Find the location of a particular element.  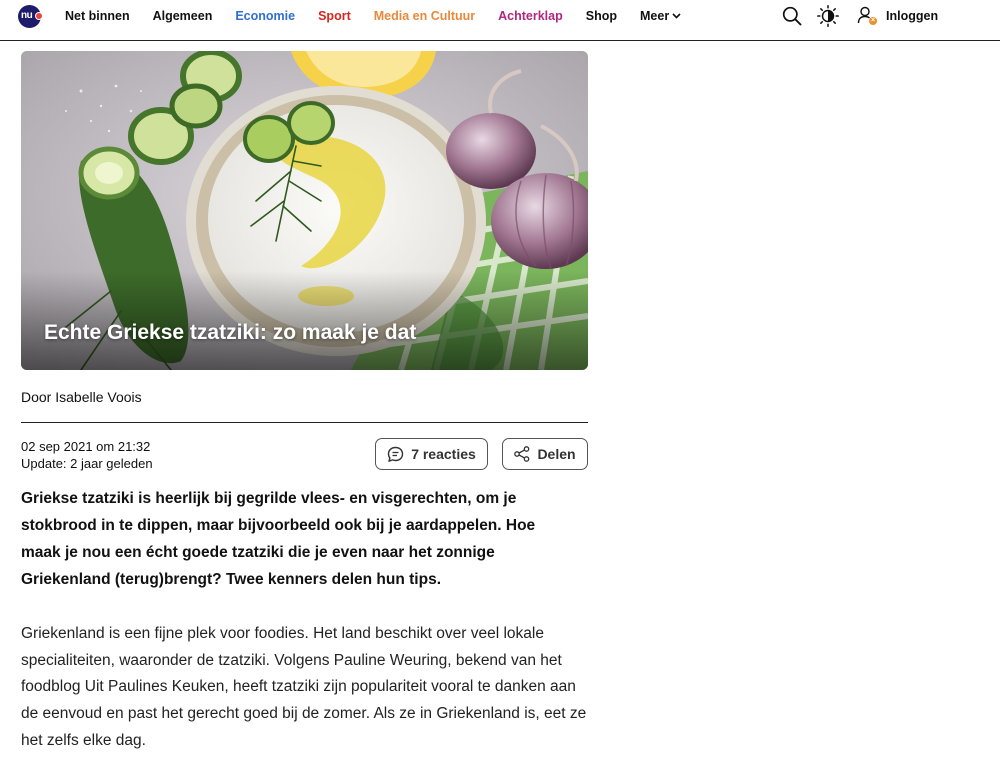

login-label: Inloggen is located at coordinates (912, 16).